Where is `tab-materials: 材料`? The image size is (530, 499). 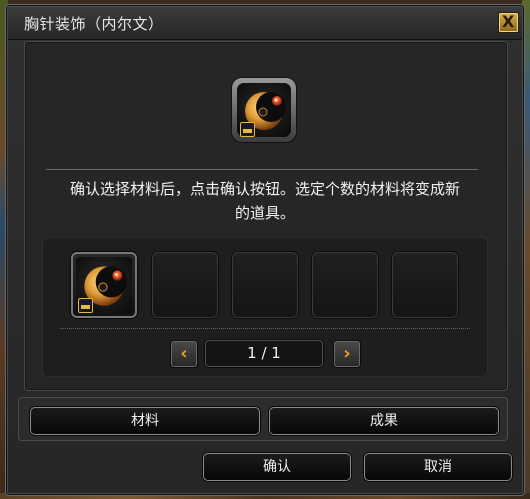 tab-materials: 材料 is located at coordinates (145, 421).